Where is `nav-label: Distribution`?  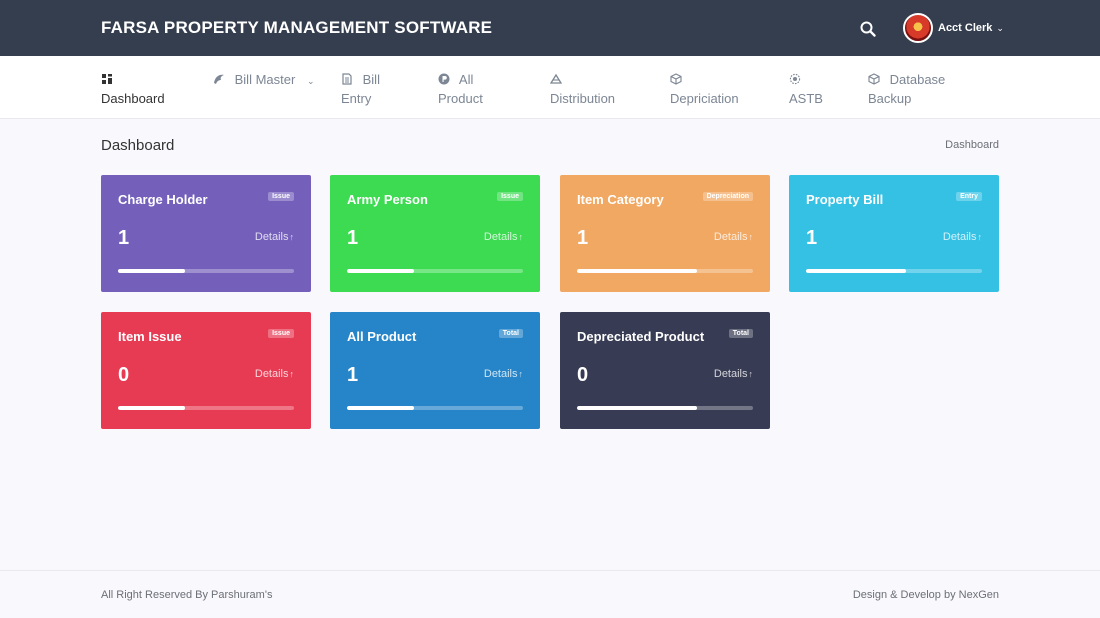 nav-label: Distribution is located at coordinates (583, 98).